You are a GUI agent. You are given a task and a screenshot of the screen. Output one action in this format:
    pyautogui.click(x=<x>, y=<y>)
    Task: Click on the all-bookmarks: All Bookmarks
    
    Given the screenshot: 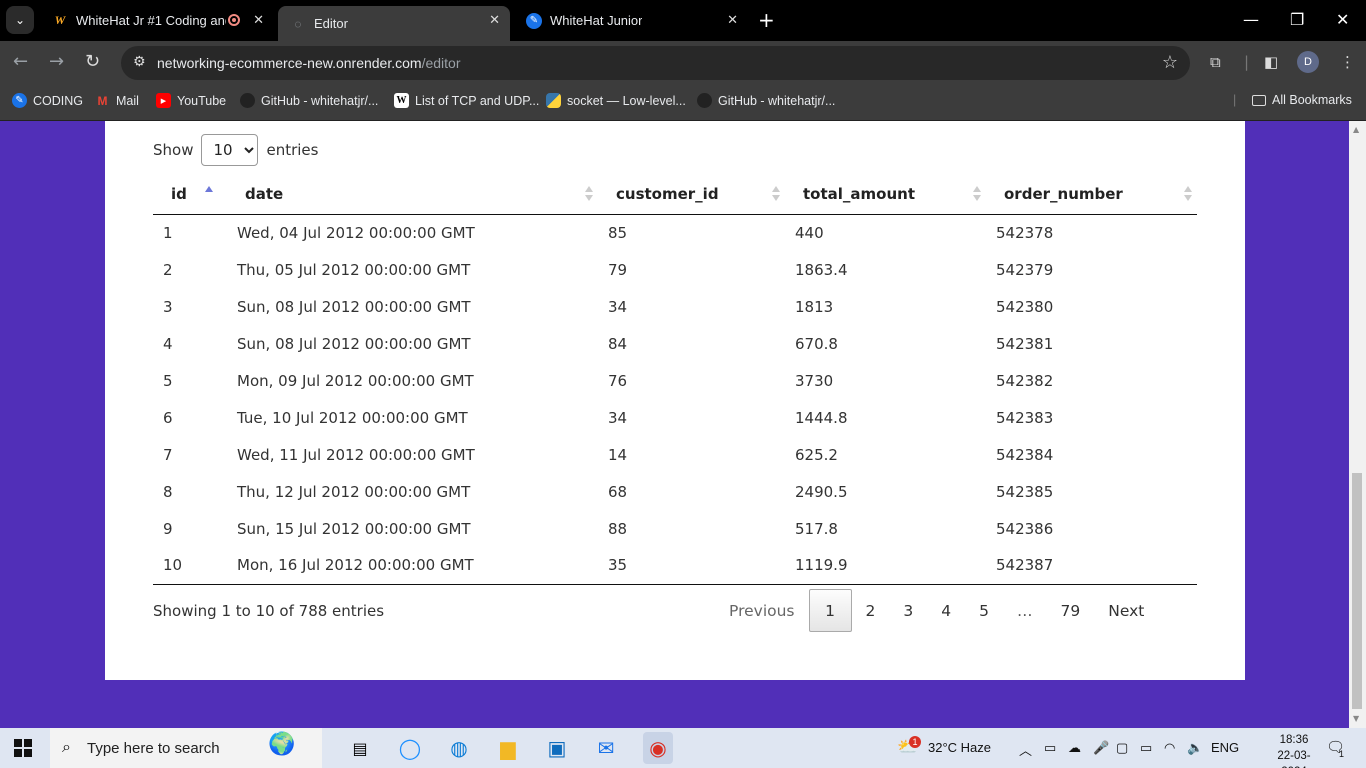 What is the action you would take?
    pyautogui.click(x=1302, y=100)
    